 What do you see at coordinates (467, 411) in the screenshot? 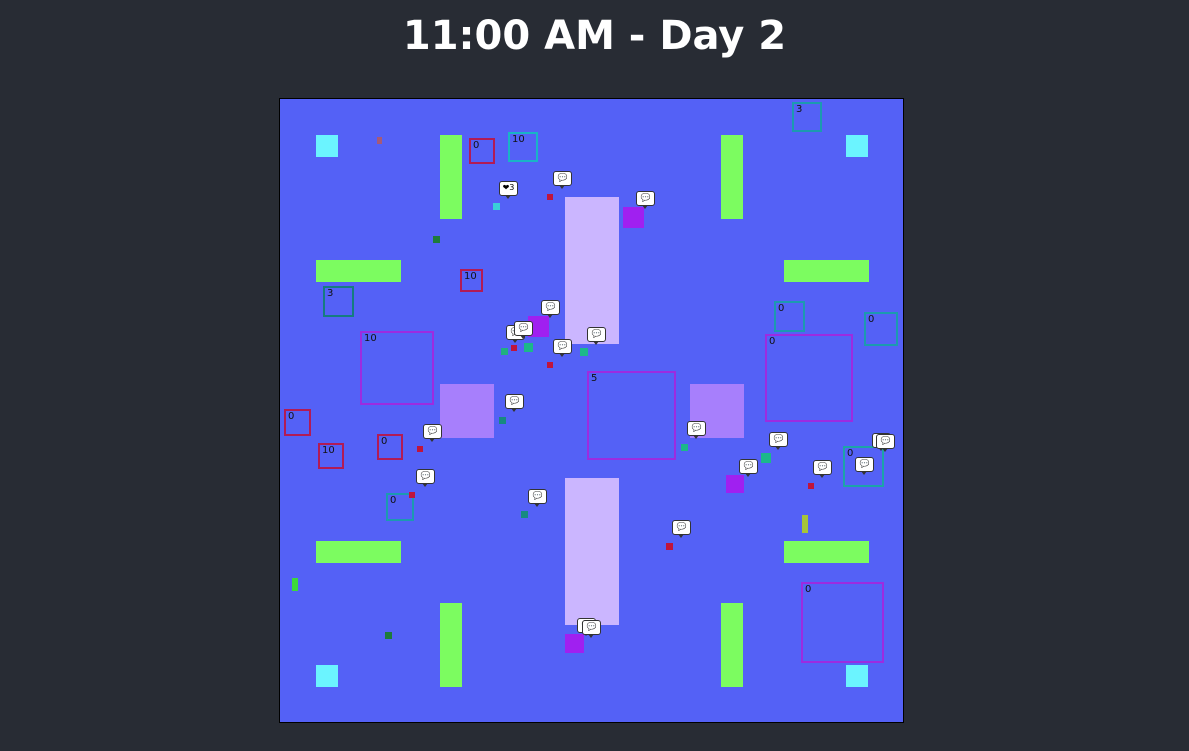
I see `booth` at bounding box center [467, 411].